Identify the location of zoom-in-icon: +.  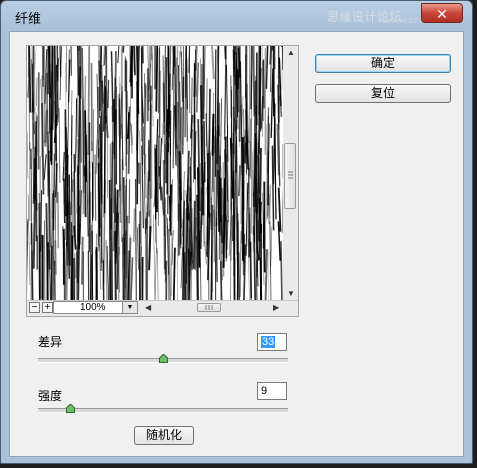
(47, 307).